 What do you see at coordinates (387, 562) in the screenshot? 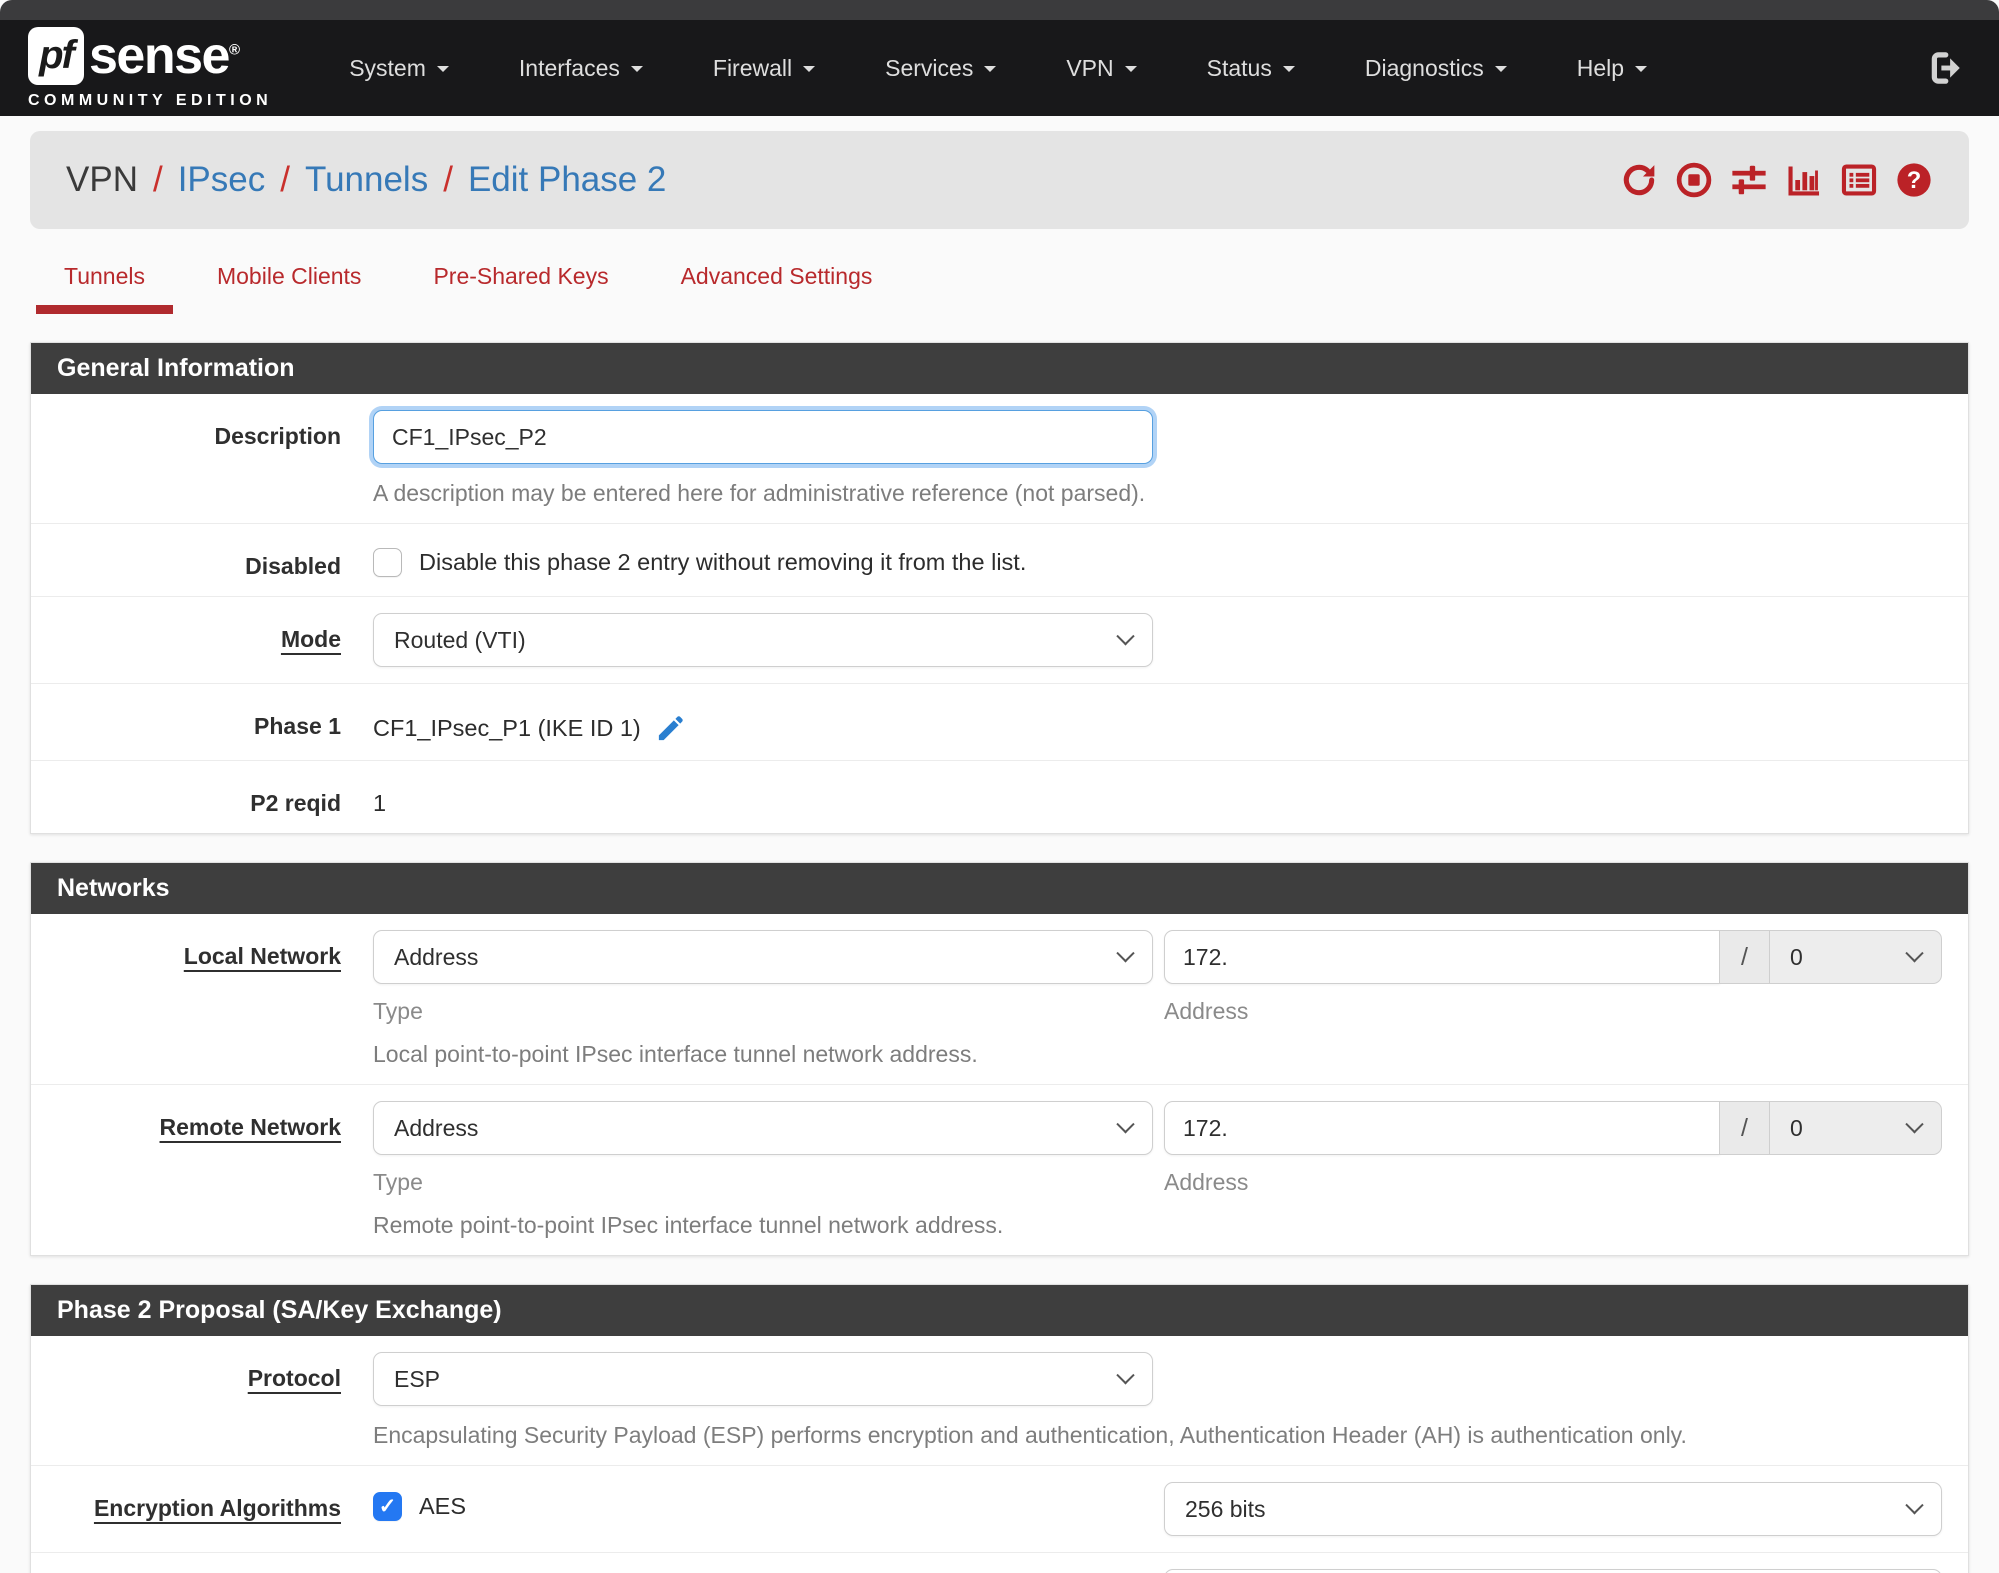
I see `disabled-checkbox` at bounding box center [387, 562].